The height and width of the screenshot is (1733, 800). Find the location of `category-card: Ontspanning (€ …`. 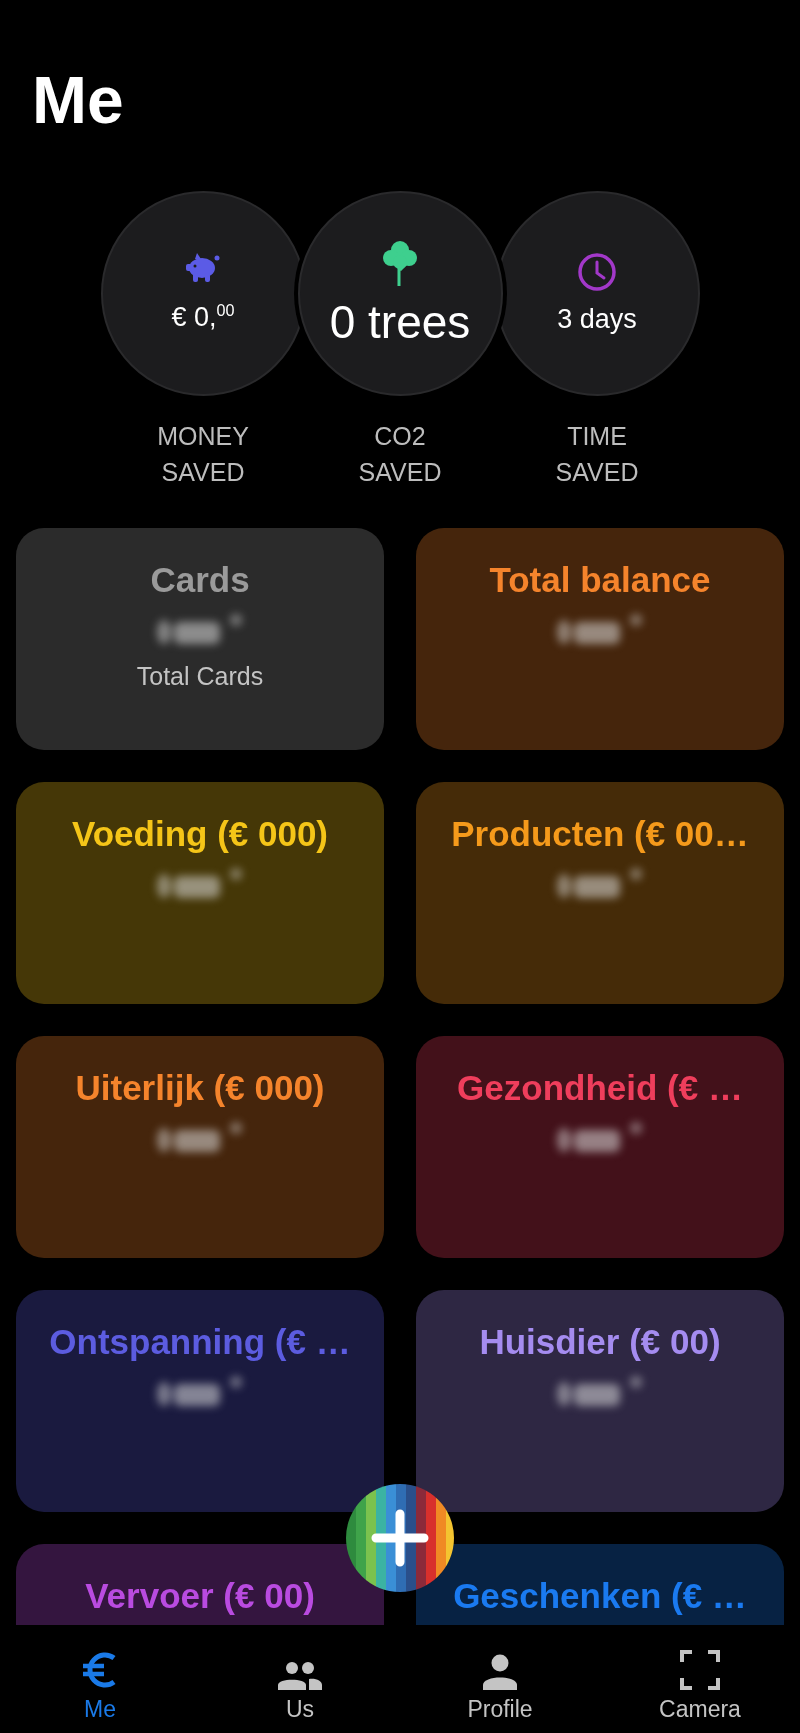

category-card: Ontspanning (€ … is located at coordinates (200, 1401).